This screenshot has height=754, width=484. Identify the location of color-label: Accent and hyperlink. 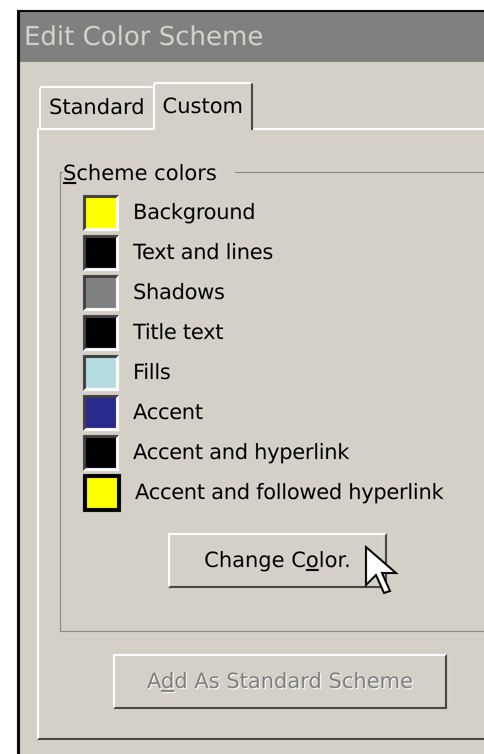
(241, 452).